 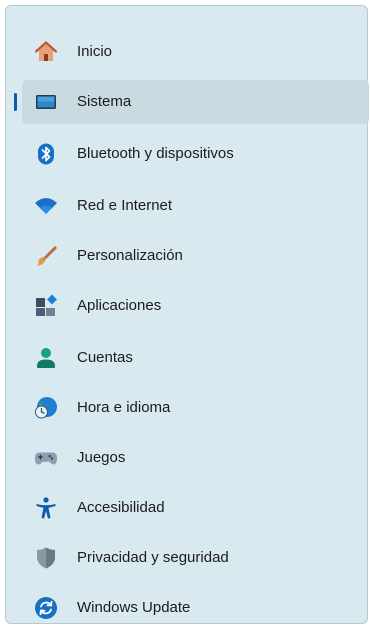 I want to click on sidebar-item-red-internet: Red e Internet, so click(x=195, y=206).